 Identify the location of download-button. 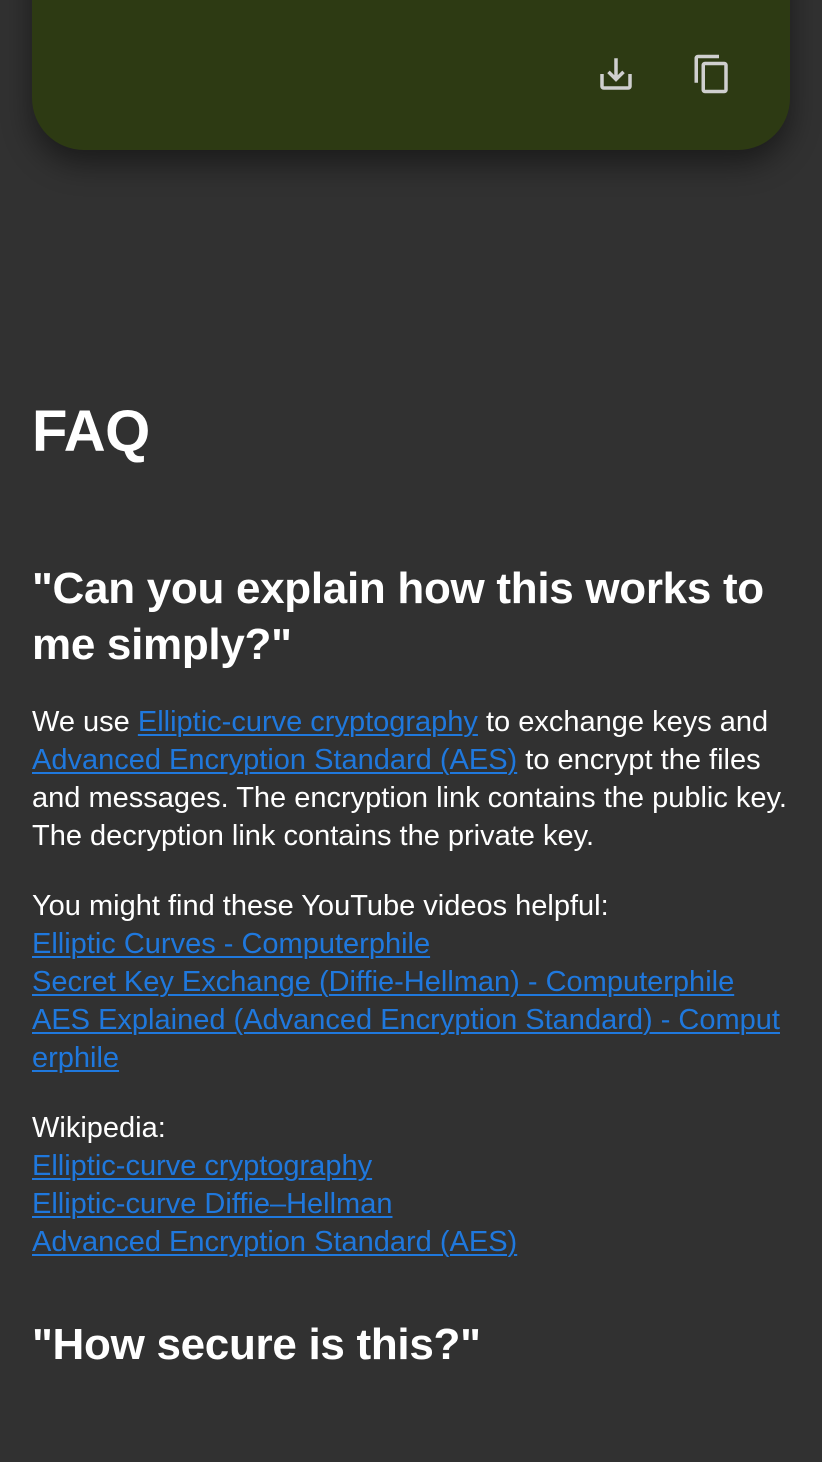
(616, 74).